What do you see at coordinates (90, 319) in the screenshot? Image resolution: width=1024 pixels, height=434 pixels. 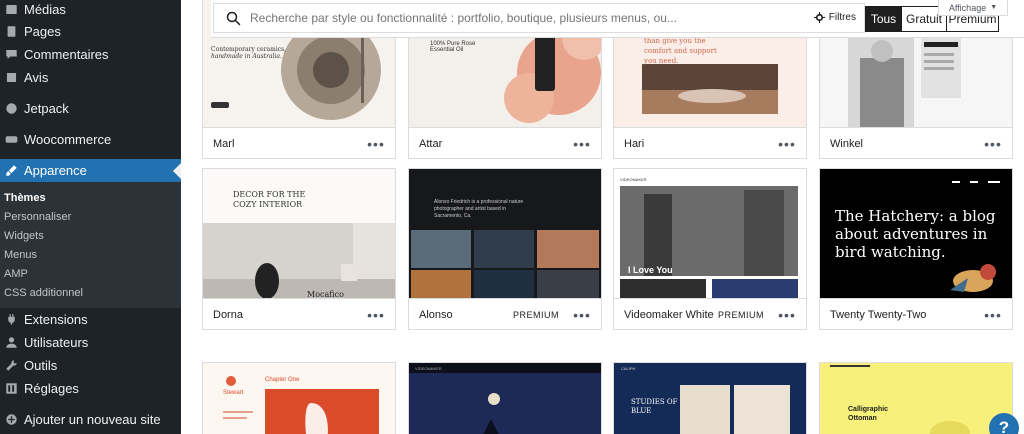 I see `sidebar-item-plugins: Extensions` at bounding box center [90, 319].